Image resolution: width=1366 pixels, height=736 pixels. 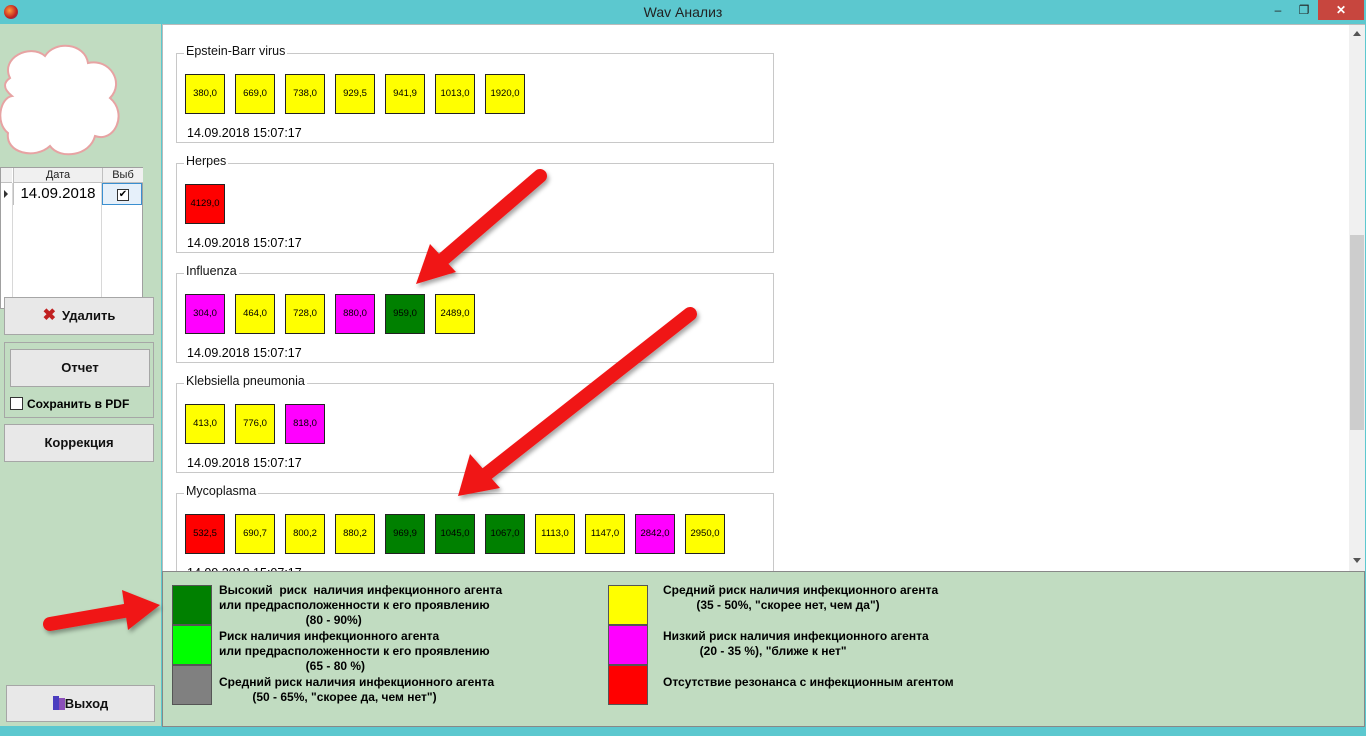 What do you see at coordinates (89, 315) in the screenshot?
I see `delete-label: Удалить` at bounding box center [89, 315].